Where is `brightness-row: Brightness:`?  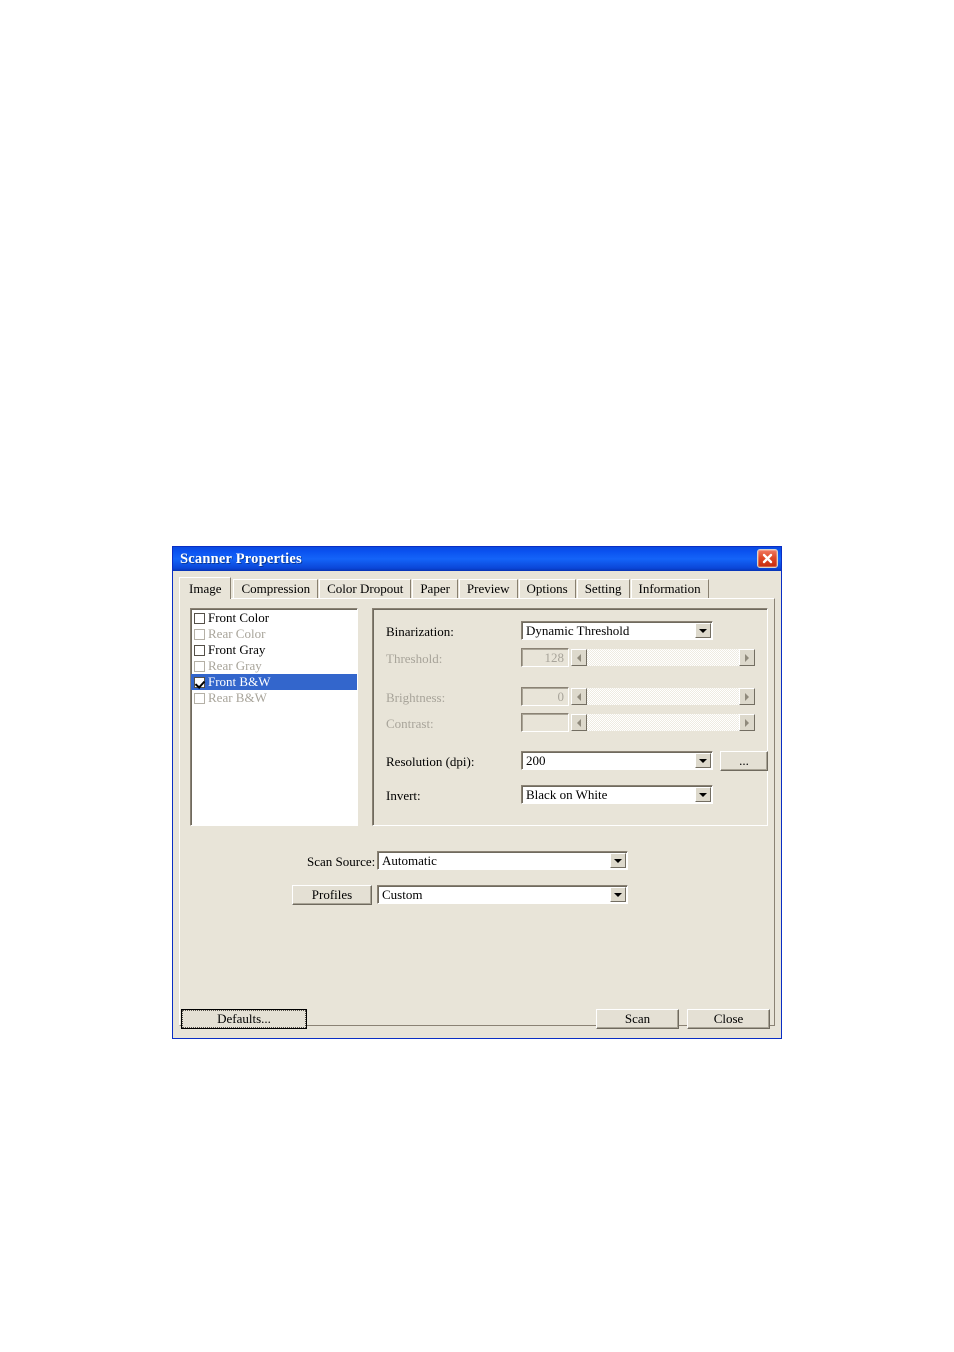
brightness-row: Brightness: is located at coordinates (415, 698).